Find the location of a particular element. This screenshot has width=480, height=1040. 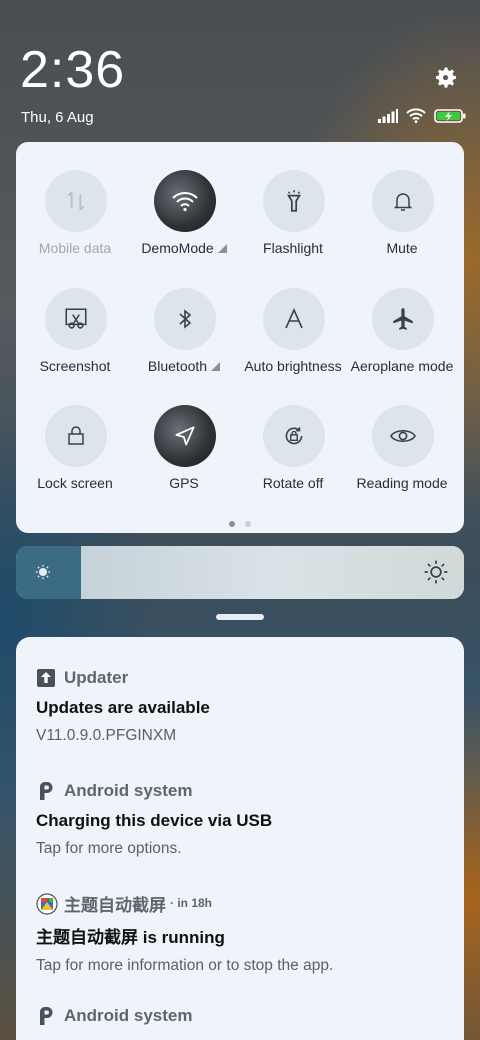

drag-handle is located at coordinates (240, 617).